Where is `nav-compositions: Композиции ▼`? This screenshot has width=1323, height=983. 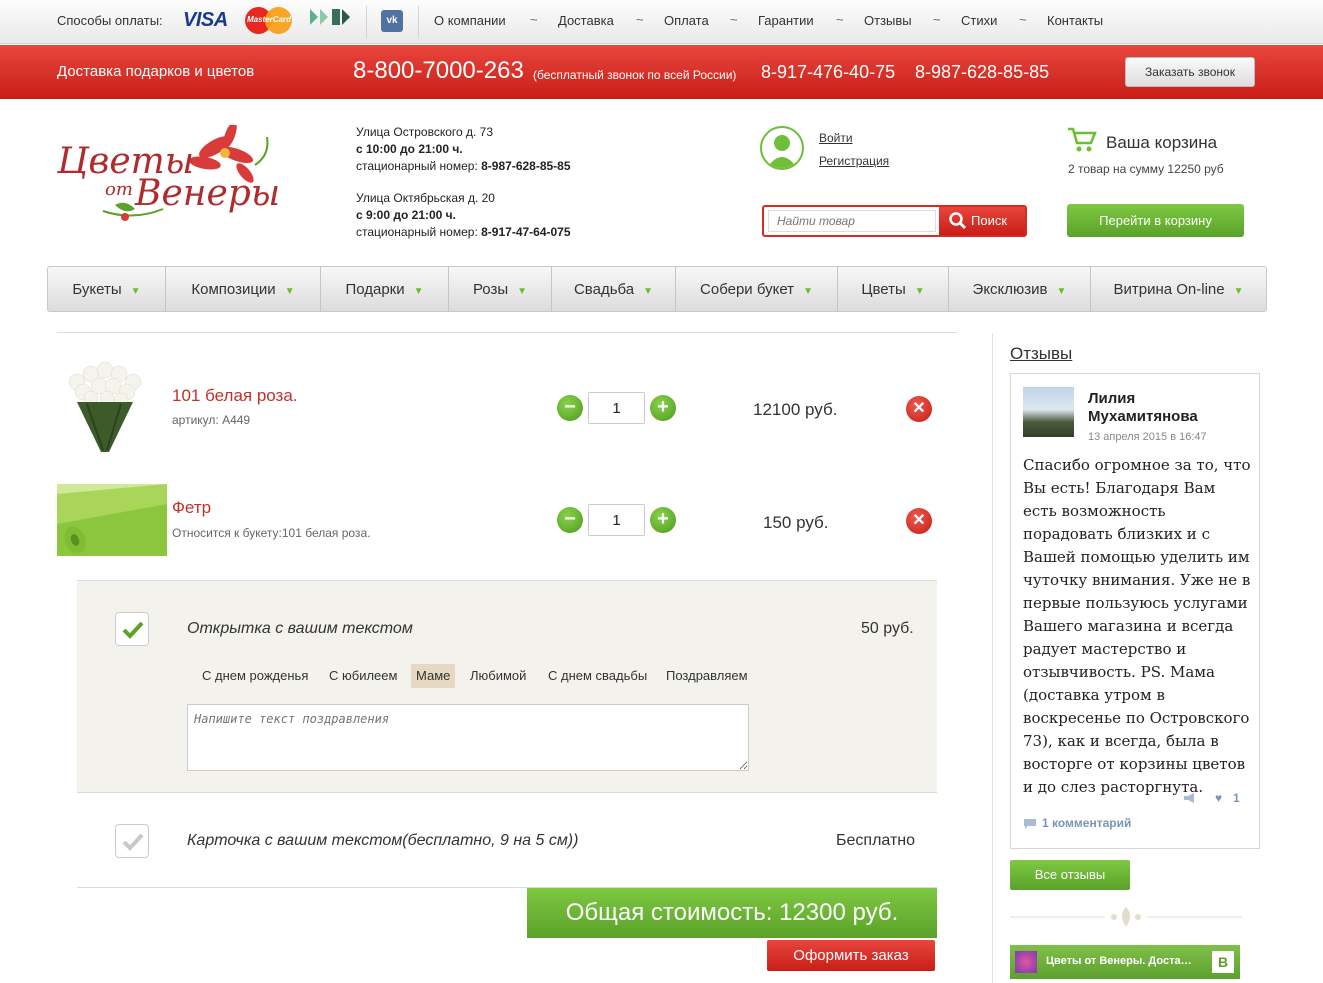 nav-compositions: Композиции ▼ is located at coordinates (243, 289).